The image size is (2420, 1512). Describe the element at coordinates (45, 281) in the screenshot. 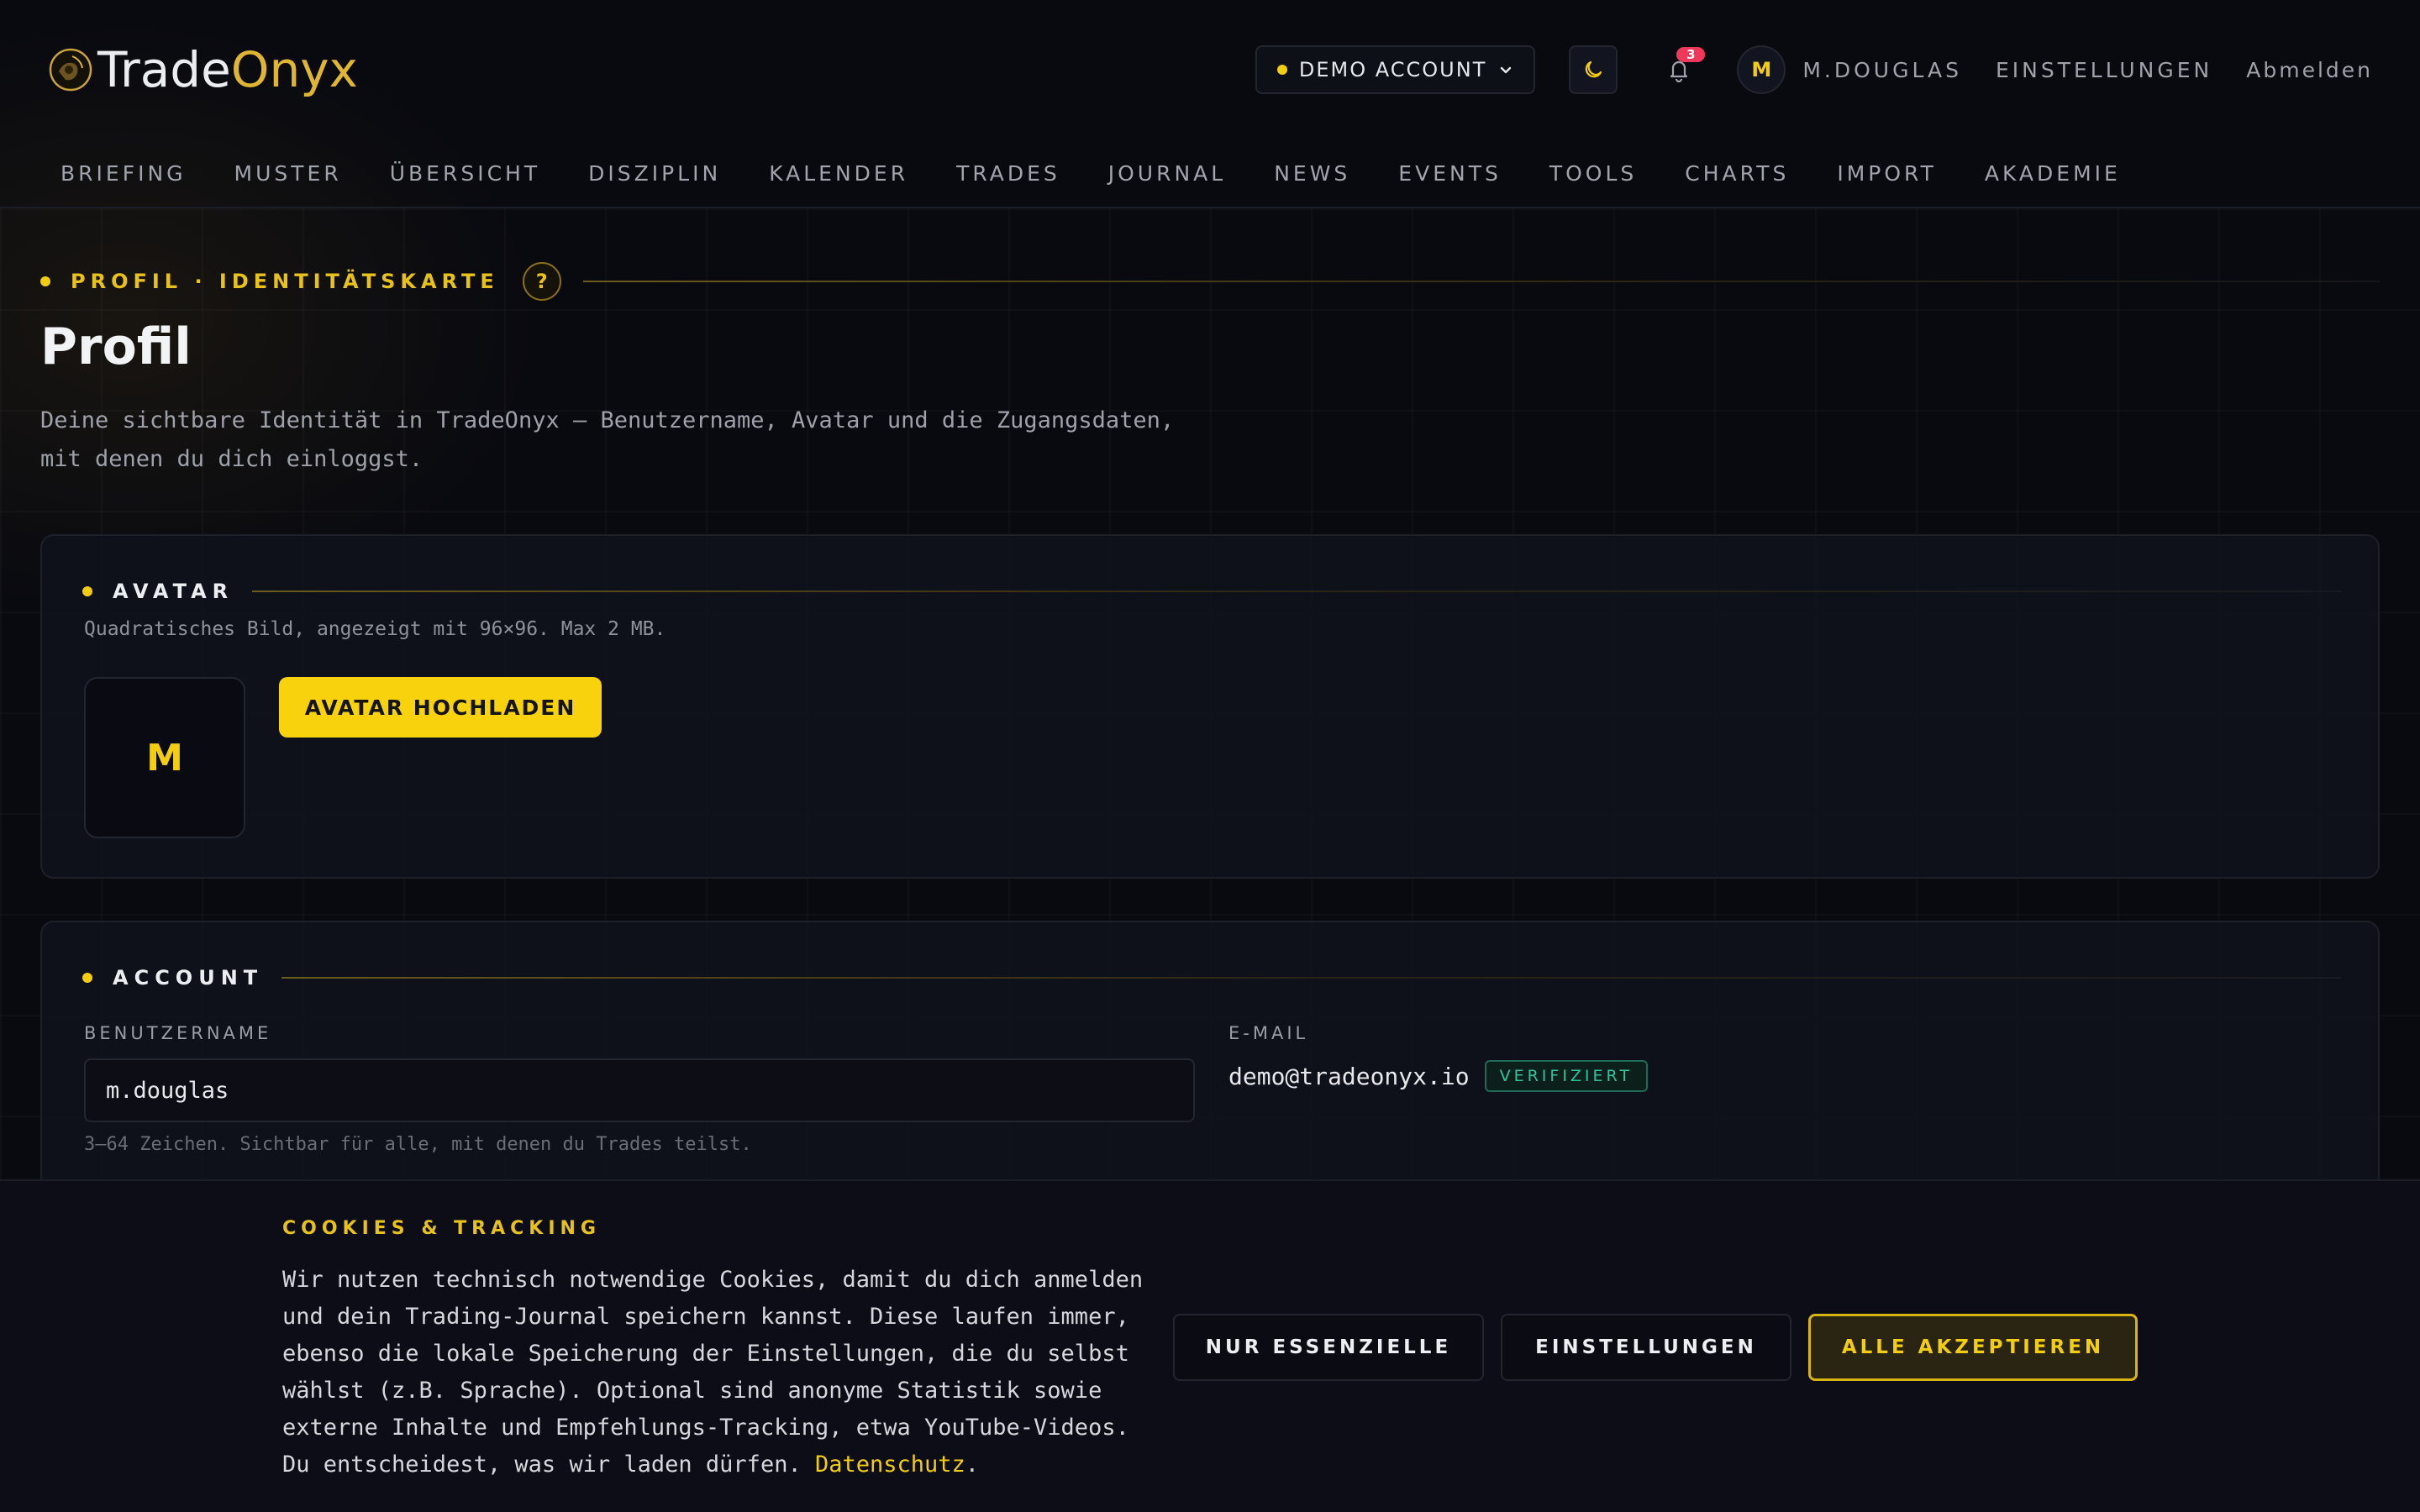

I see `eyebrow-dot` at that location.